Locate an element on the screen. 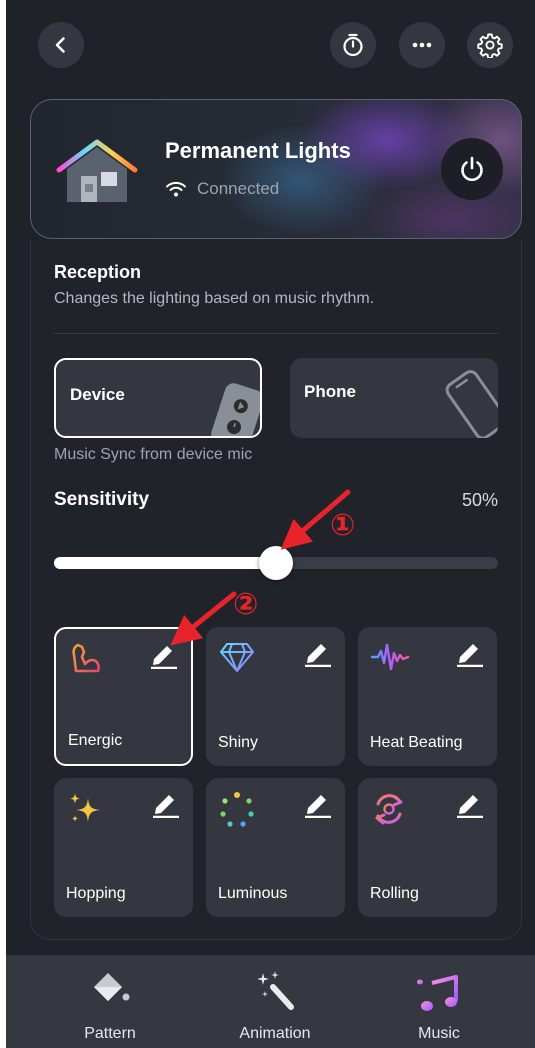 This screenshot has height=1048, width=535. sensitivity-value: 50% is located at coordinates (479, 500).